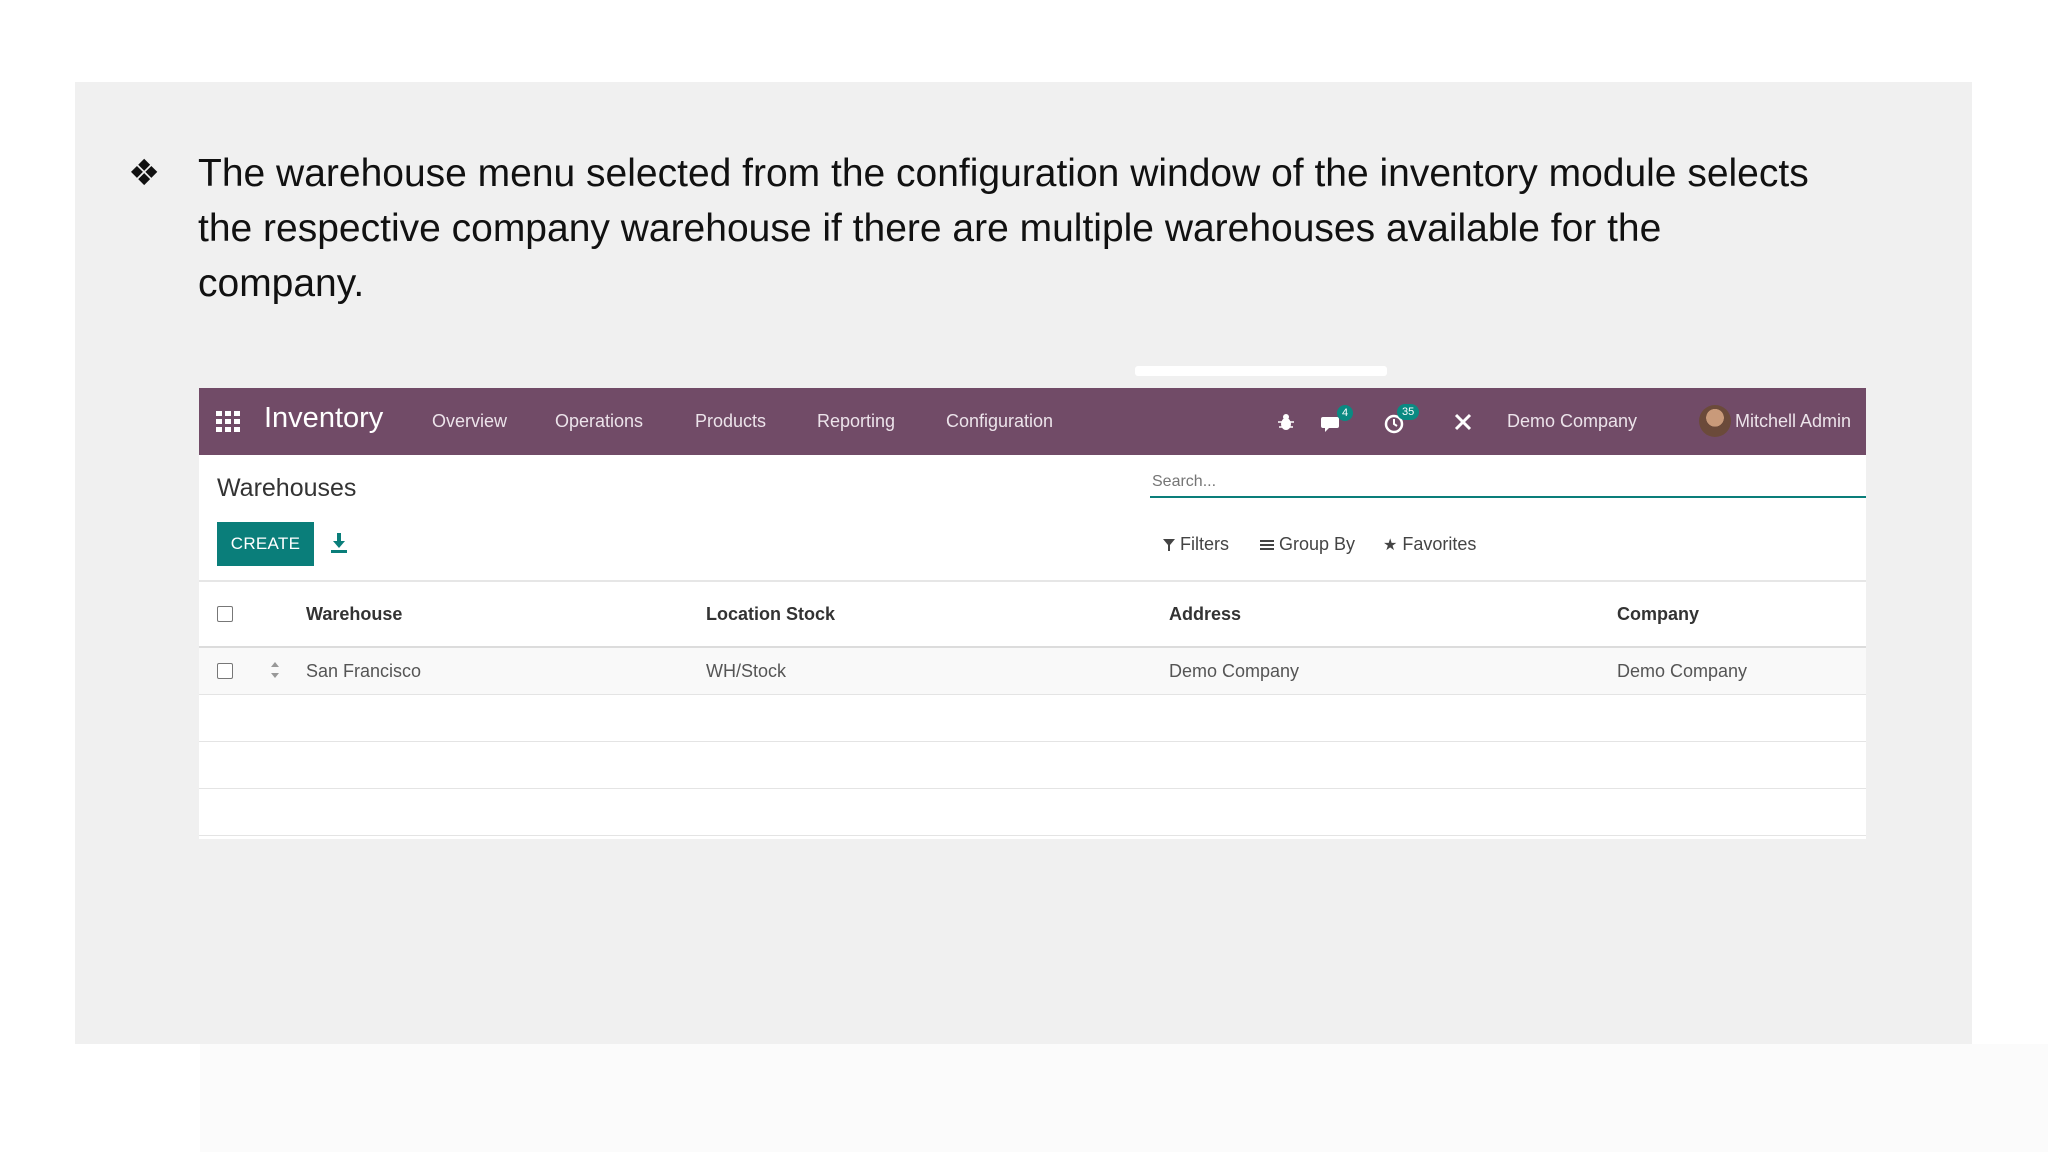 The width and height of the screenshot is (2048, 1152). What do you see at coordinates (1286, 422) in the screenshot?
I see `bug-icon` at bounding box center [1286, 422].